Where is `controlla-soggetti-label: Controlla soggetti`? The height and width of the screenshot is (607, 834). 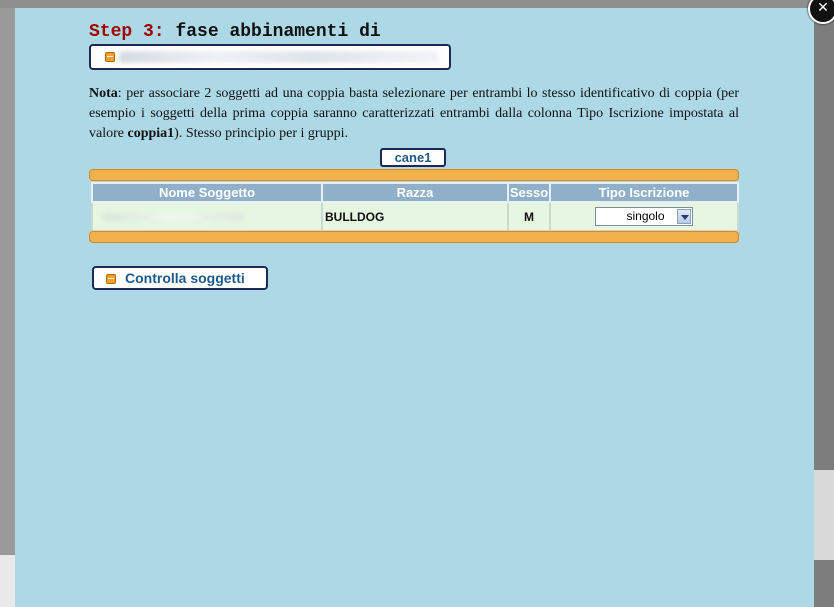 controlla-soggetti-label: Controlla soggetti is located at coordinates (185, 278).